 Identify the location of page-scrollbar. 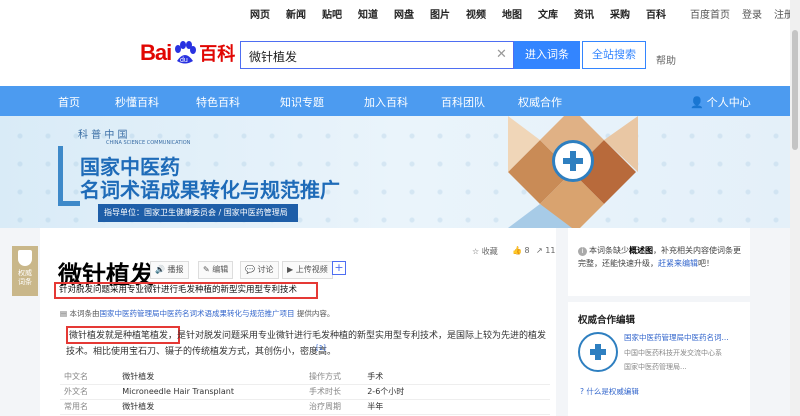
(795, 208).